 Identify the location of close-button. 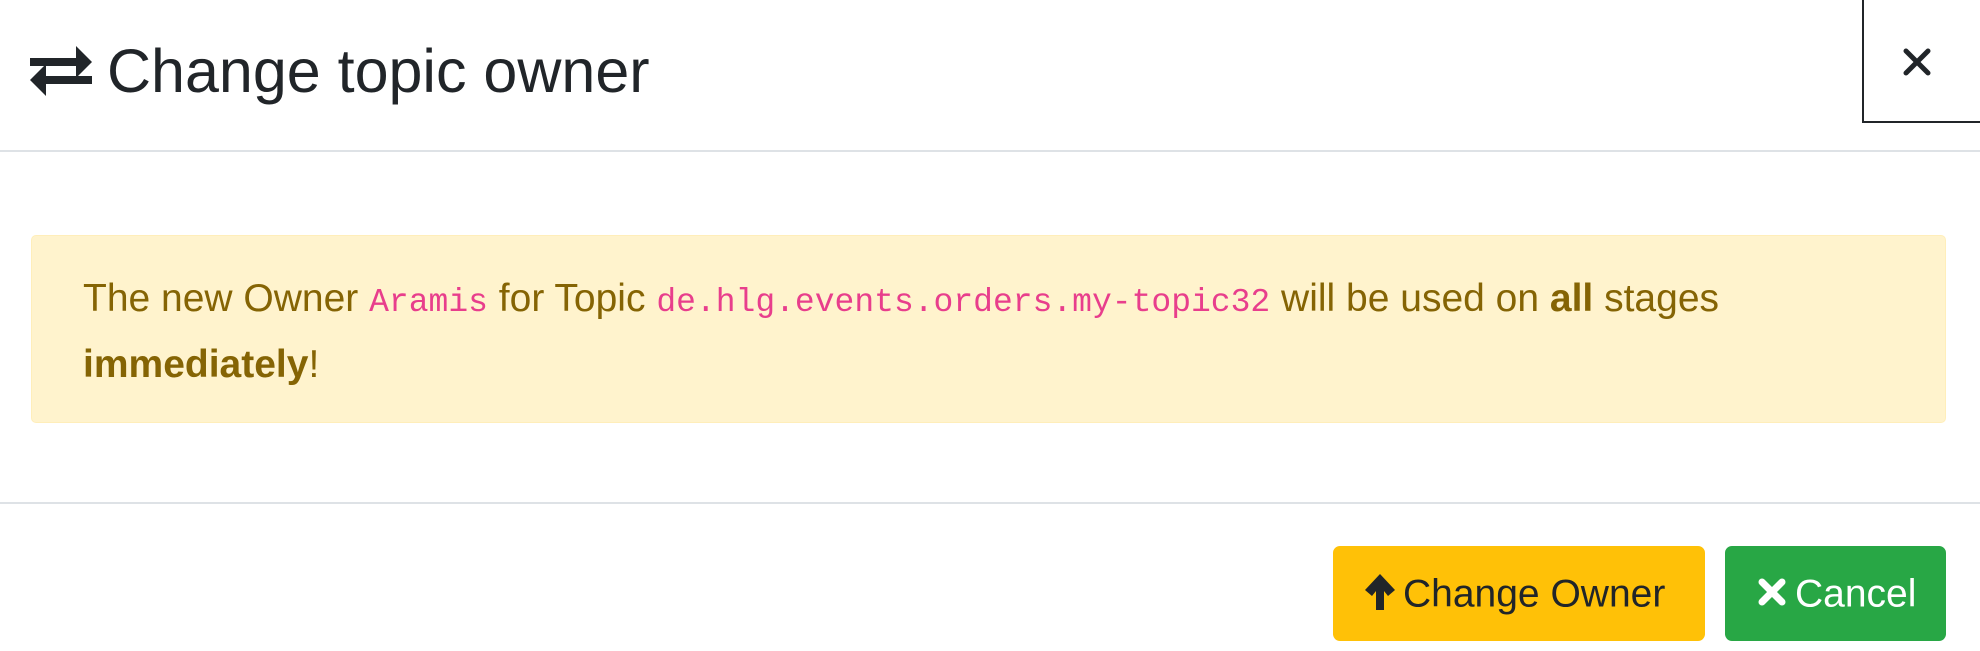
(1921, 61).